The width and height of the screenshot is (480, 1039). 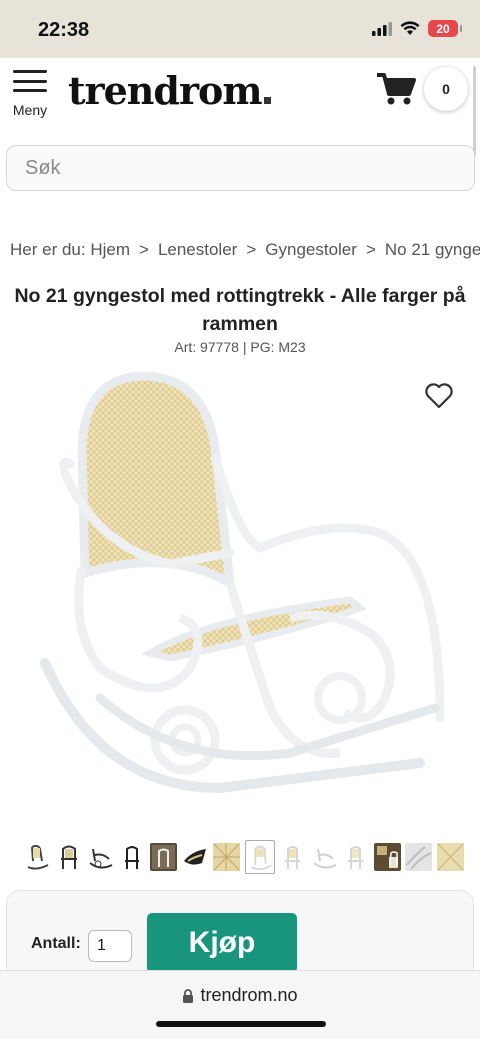 What do you see at coordinates (30, 110) in the screenshot?
I see `menu-label: Meny` at bounding box center [30, 110].